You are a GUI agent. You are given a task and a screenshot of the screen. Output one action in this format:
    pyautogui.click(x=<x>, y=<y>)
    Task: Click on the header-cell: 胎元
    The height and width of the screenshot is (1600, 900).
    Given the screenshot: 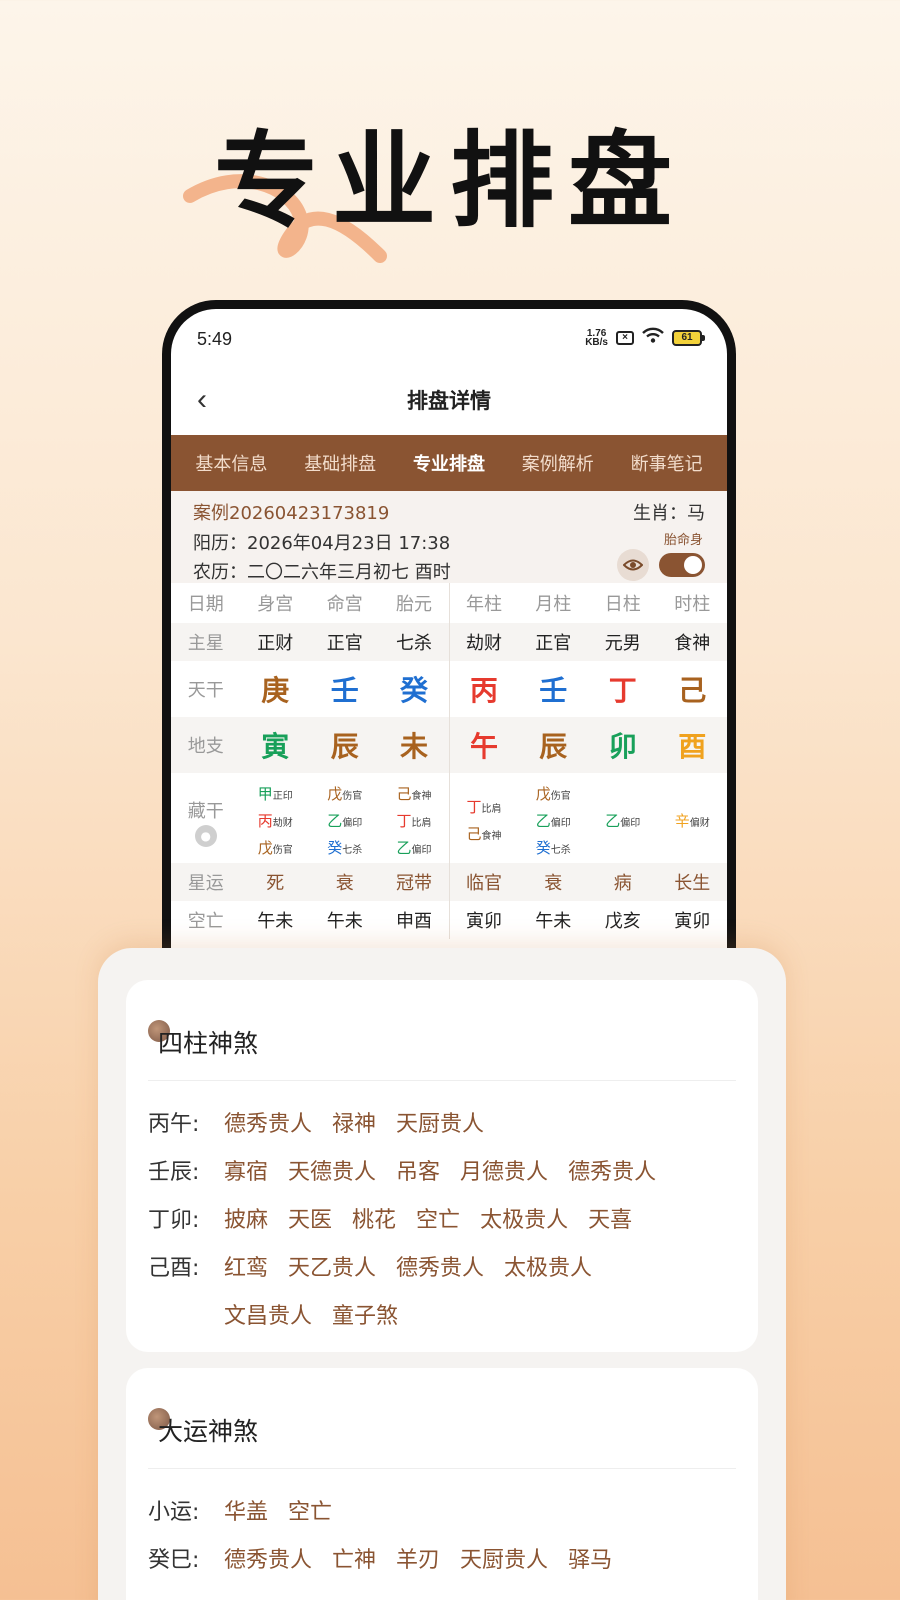 What is the action you would take?
    pyautogui.click(x=414, y=603)
    